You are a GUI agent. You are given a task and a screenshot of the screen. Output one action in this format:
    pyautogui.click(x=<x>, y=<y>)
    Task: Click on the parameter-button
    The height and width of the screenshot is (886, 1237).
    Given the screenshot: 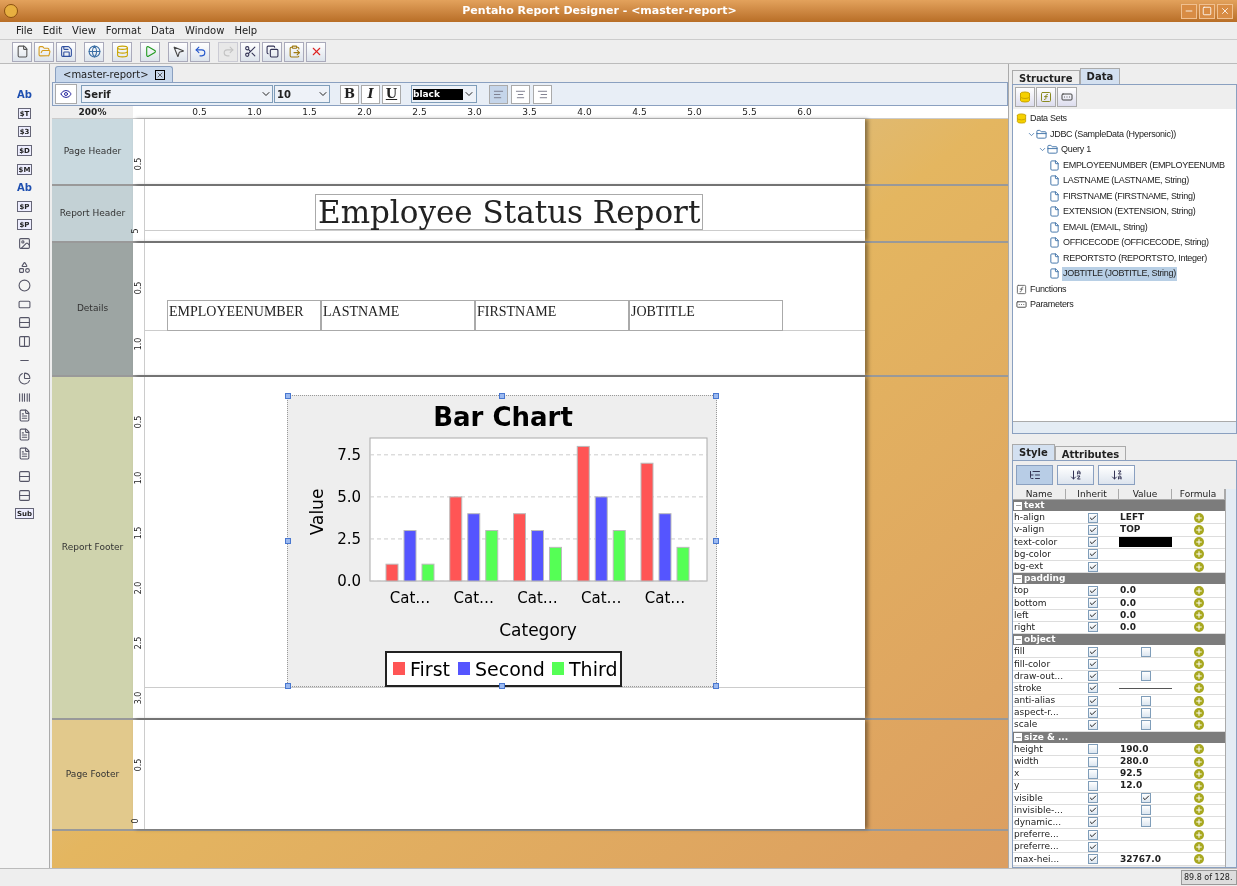 What is the action you would take?
    pyautogui.click(x=1067, y=97)
    